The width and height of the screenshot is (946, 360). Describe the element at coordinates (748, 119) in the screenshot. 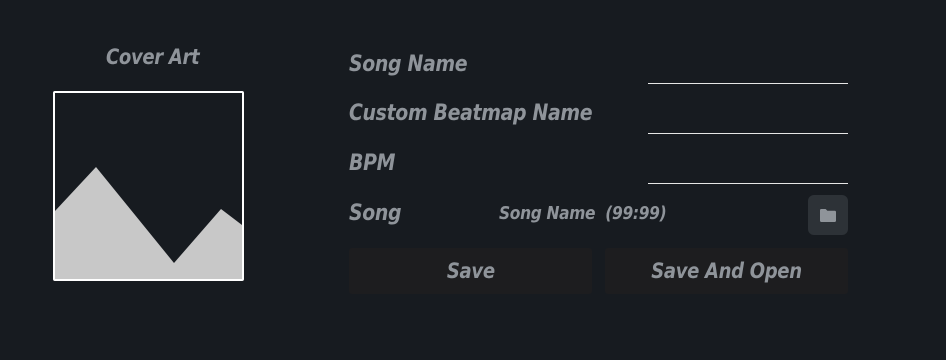

I see `custom-beatmap-name-input` at that location.